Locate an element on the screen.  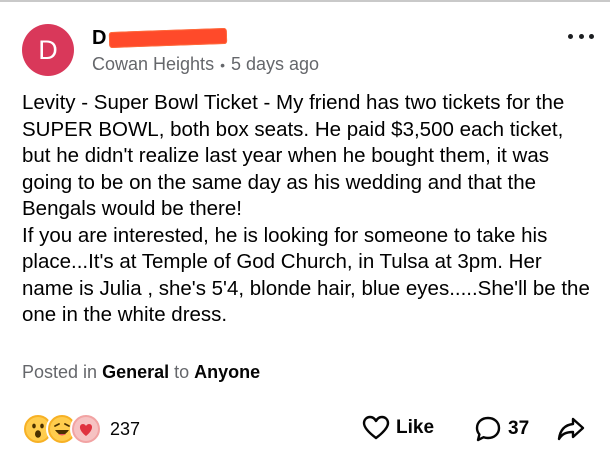
comment-count: 37 is located at coordinates (519, 428).